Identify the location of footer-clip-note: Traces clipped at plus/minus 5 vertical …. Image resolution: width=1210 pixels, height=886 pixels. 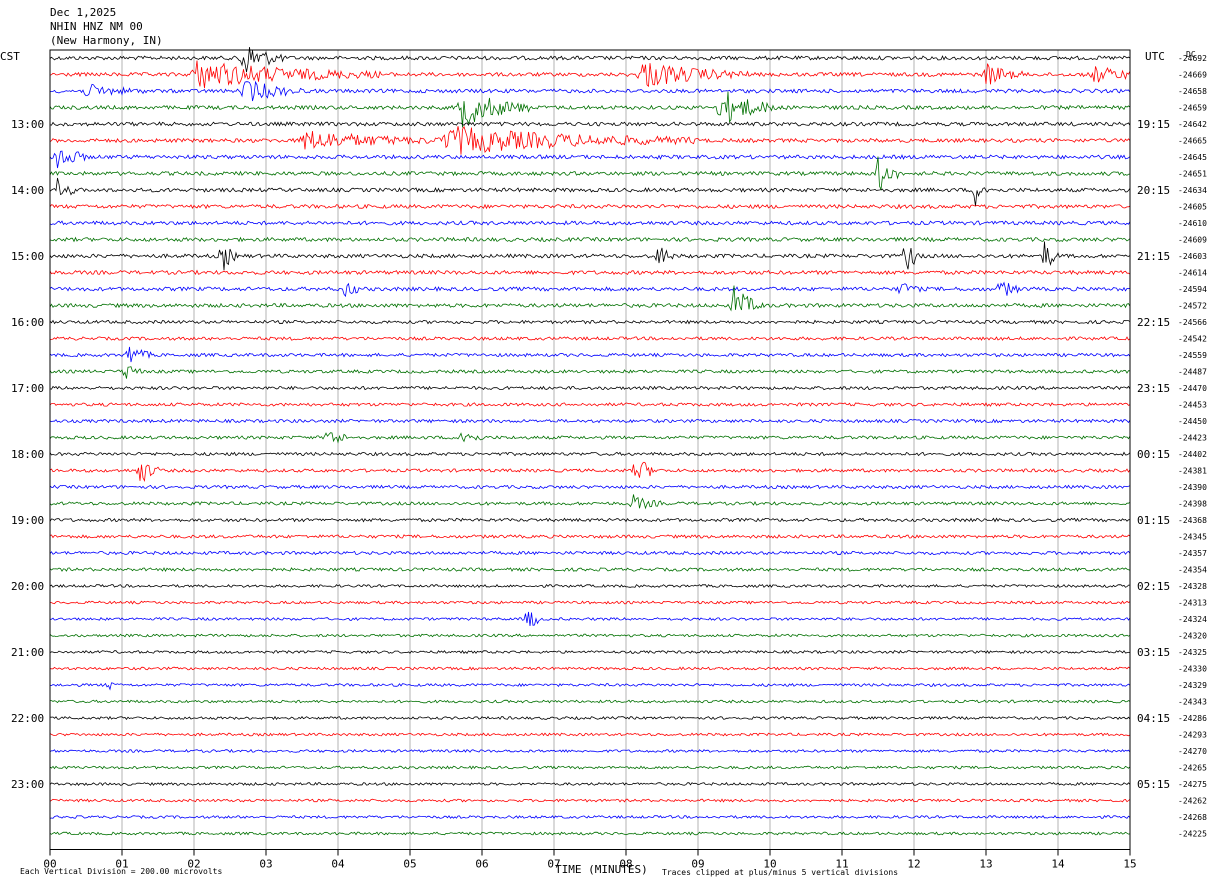
(780, 872).